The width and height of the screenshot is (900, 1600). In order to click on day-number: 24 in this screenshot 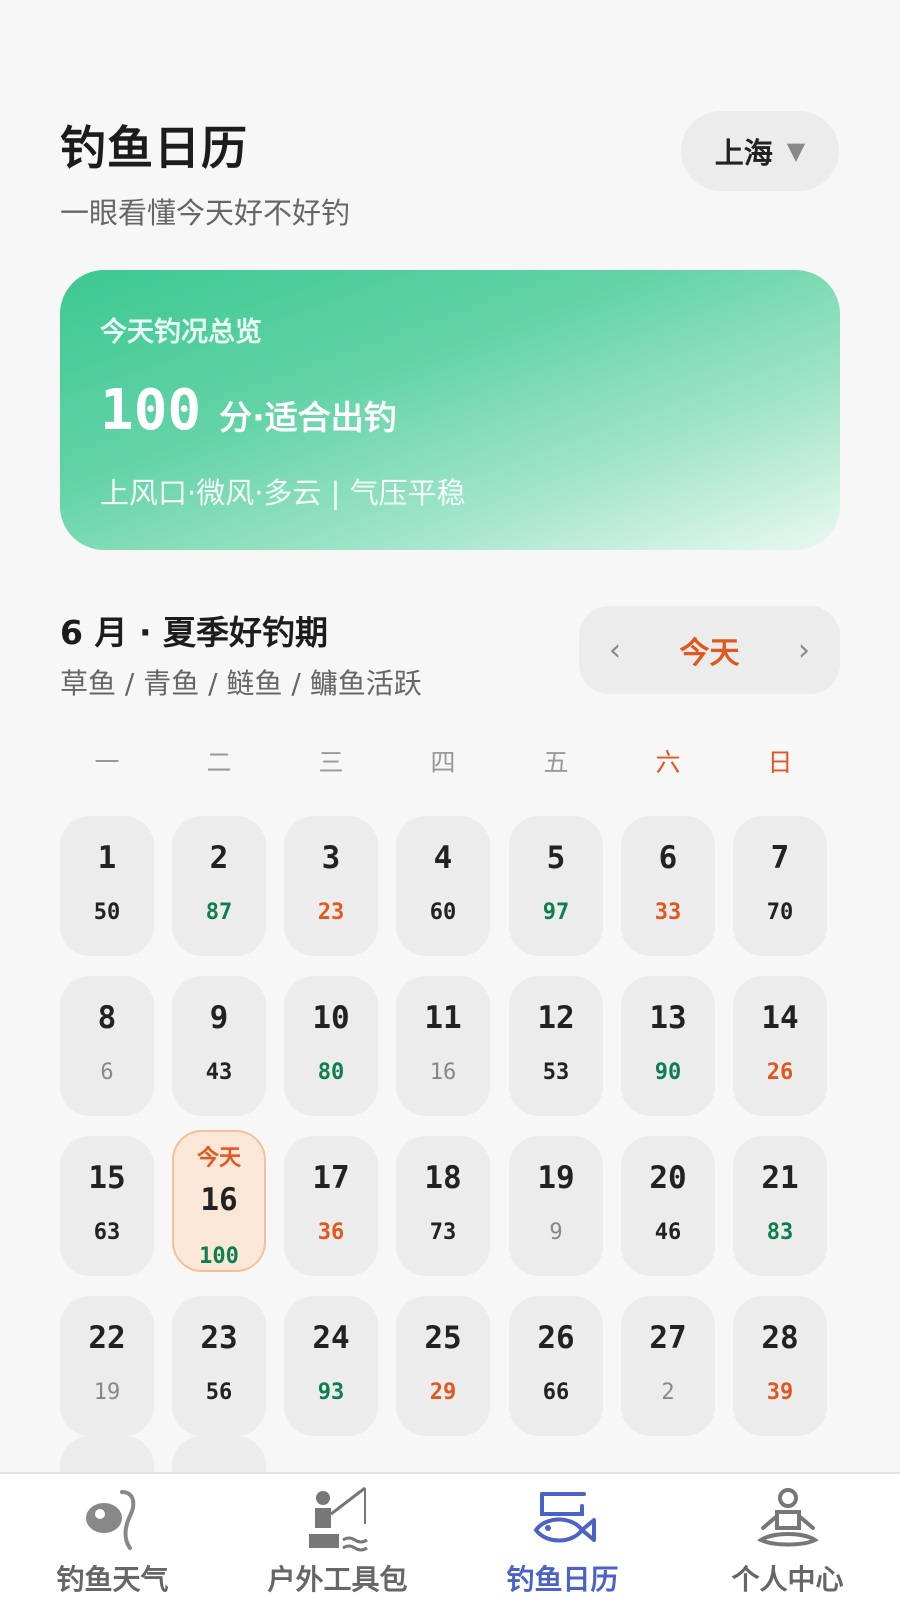, I will do `click(331, 1338)`.